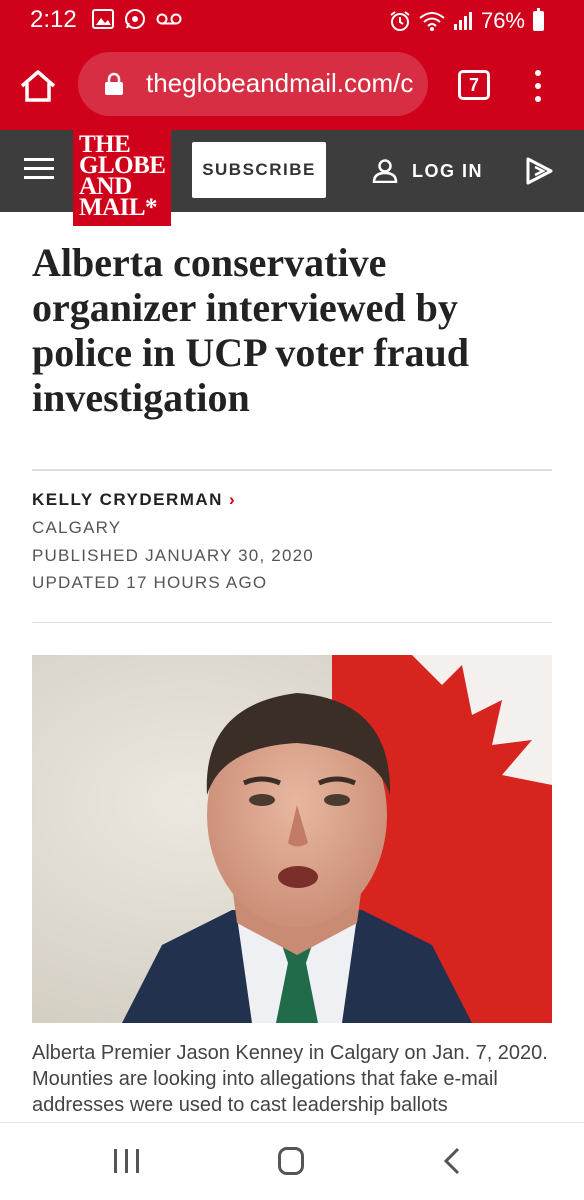 This screenshot has width=584, height=1200. What do you see at coordinates (432, 21) in the screenshot?
I see `wifi-icon` at bounding box center [432, 21].